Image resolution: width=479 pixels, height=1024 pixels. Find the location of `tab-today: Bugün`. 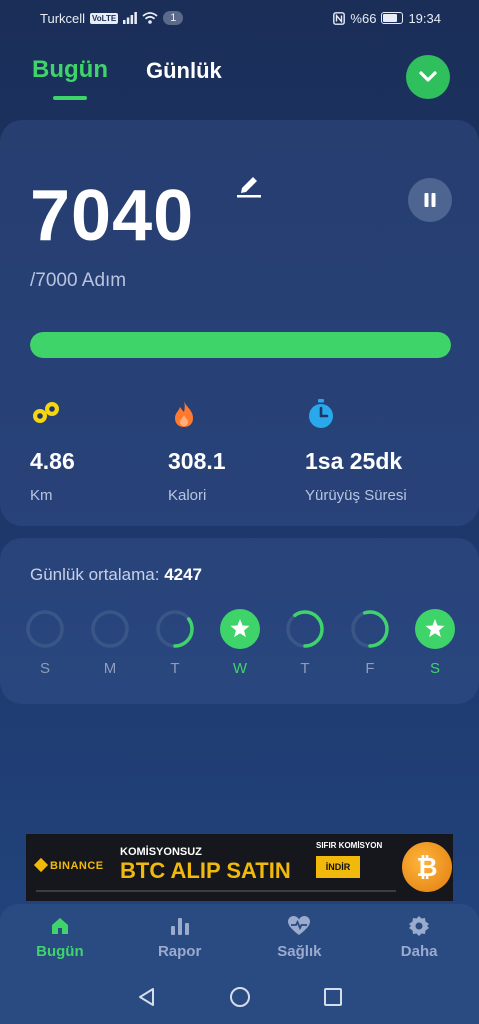

tab-today: Bugün is located at coordinates (70, 70).